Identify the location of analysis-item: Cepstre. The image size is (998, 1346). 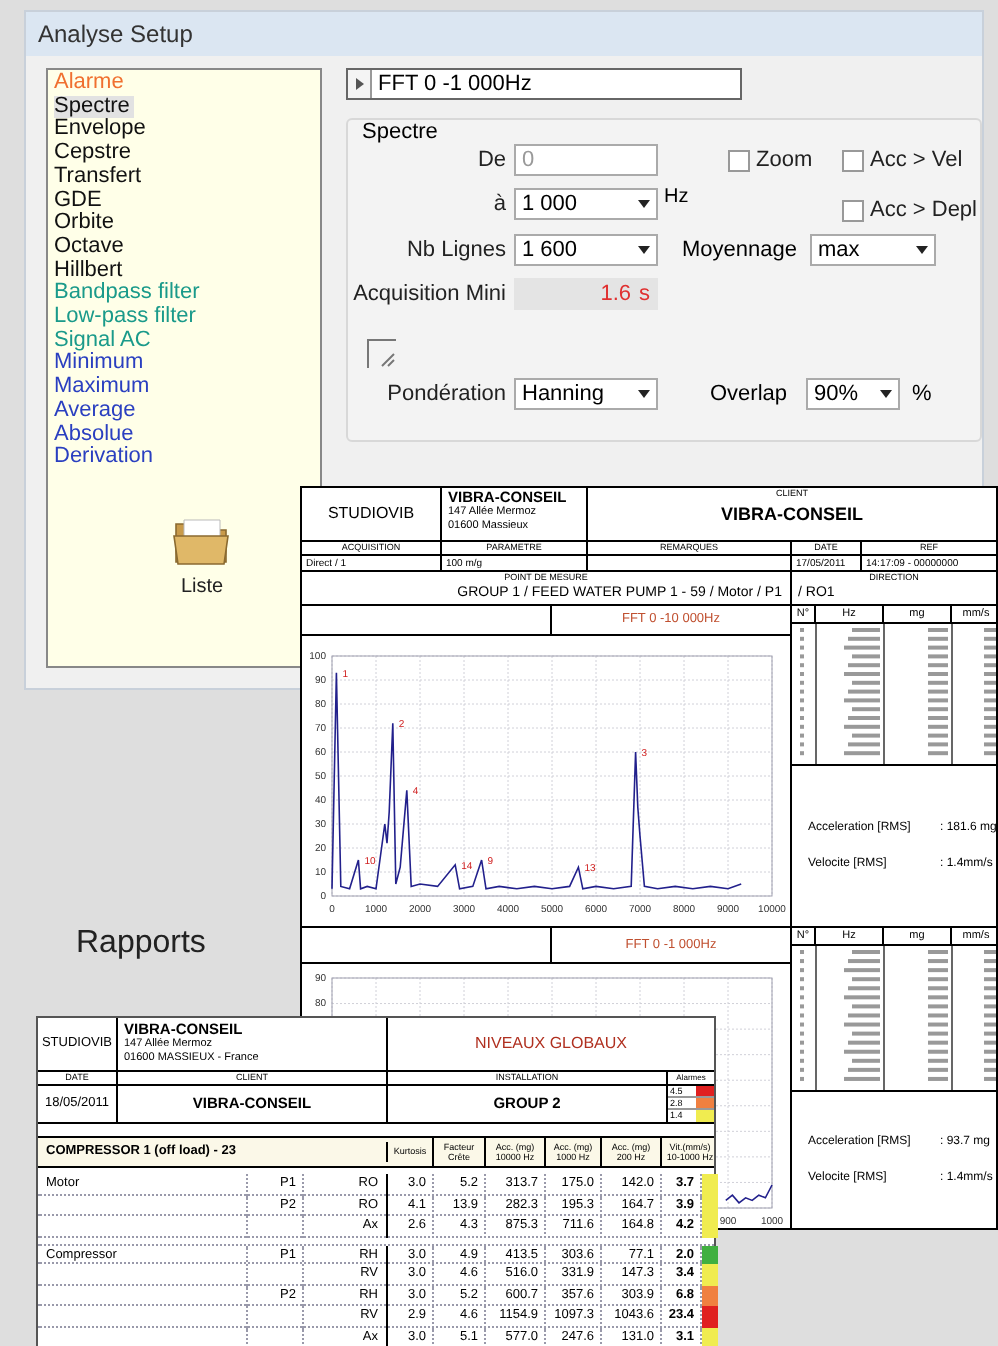
(95, 154).